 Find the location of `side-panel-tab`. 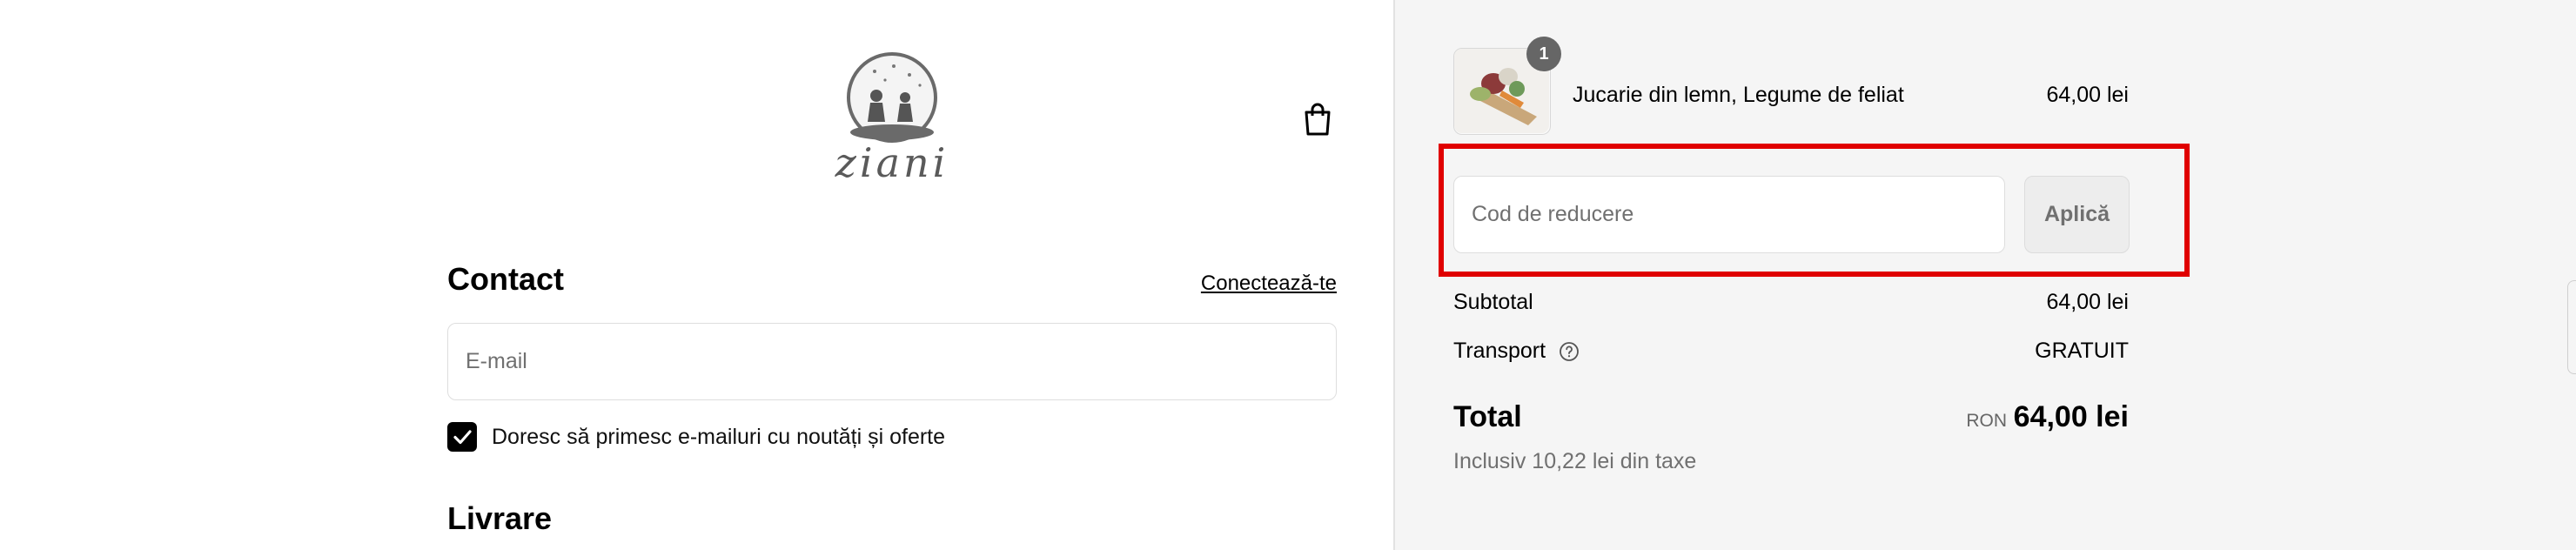

side-panel-tab is located at coordinates (2572, 327).